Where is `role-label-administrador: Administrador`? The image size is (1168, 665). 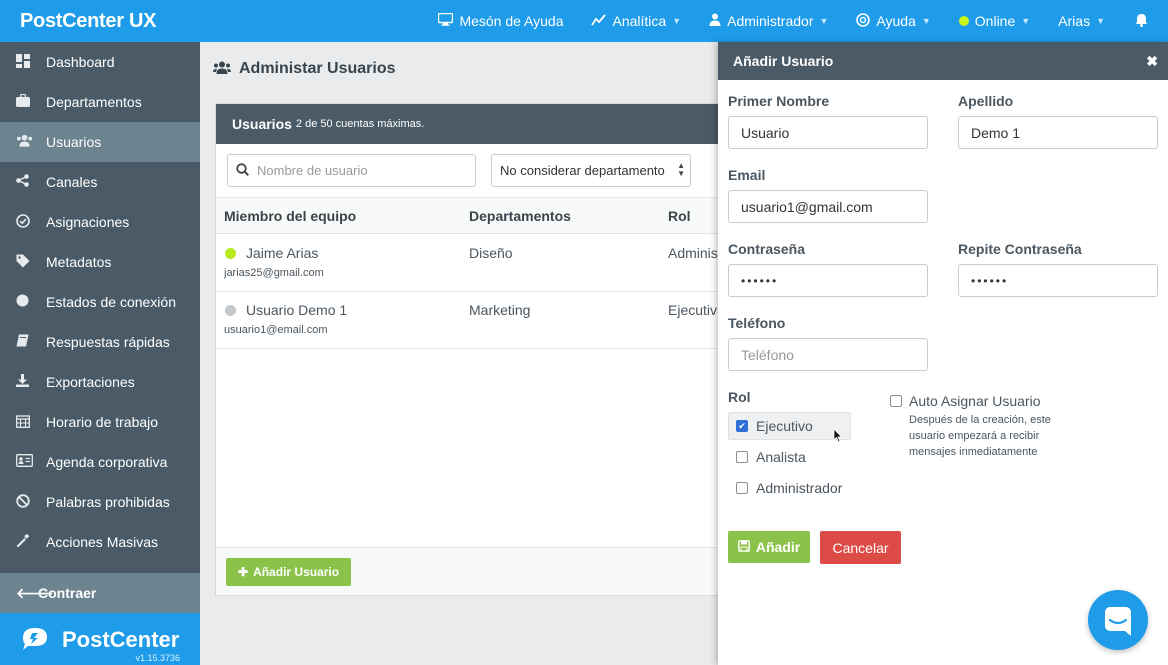
role-label-administrador: Administrador is located at coordinates (799, 488).